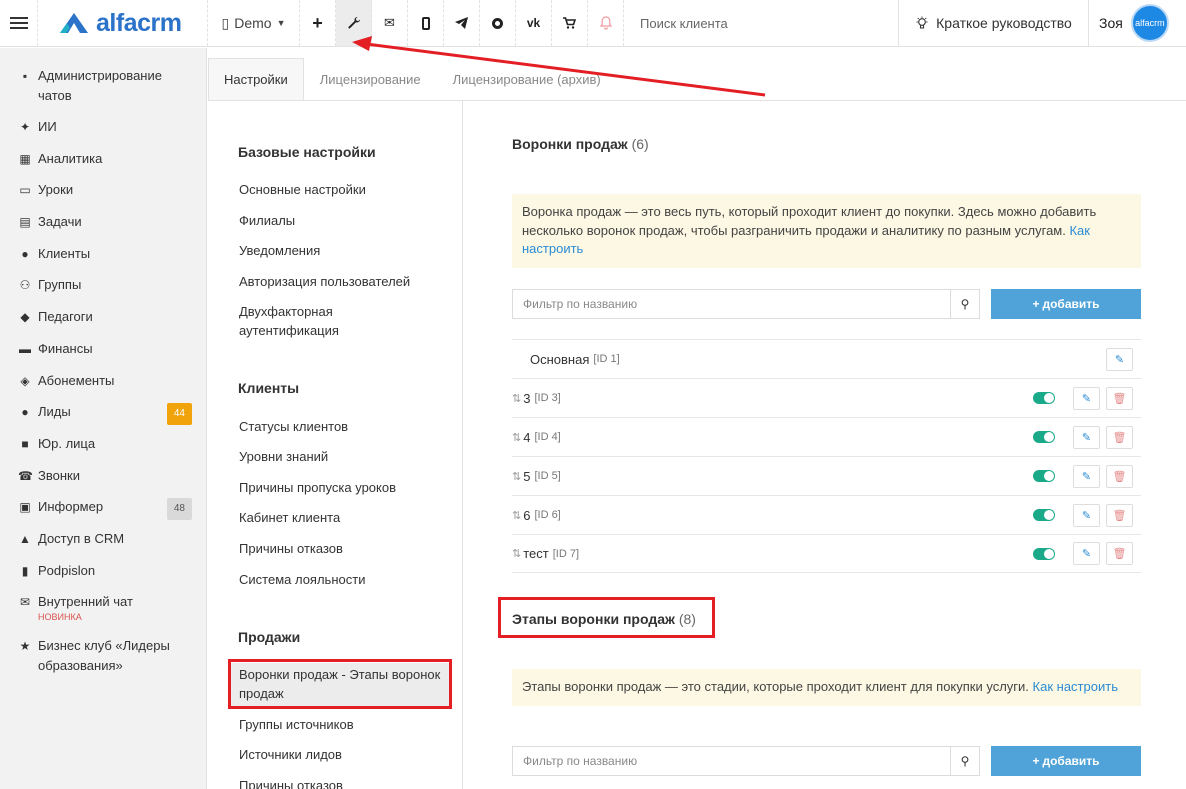  I want to click on funnels-add-button: + добавить, so click(1066, 304).